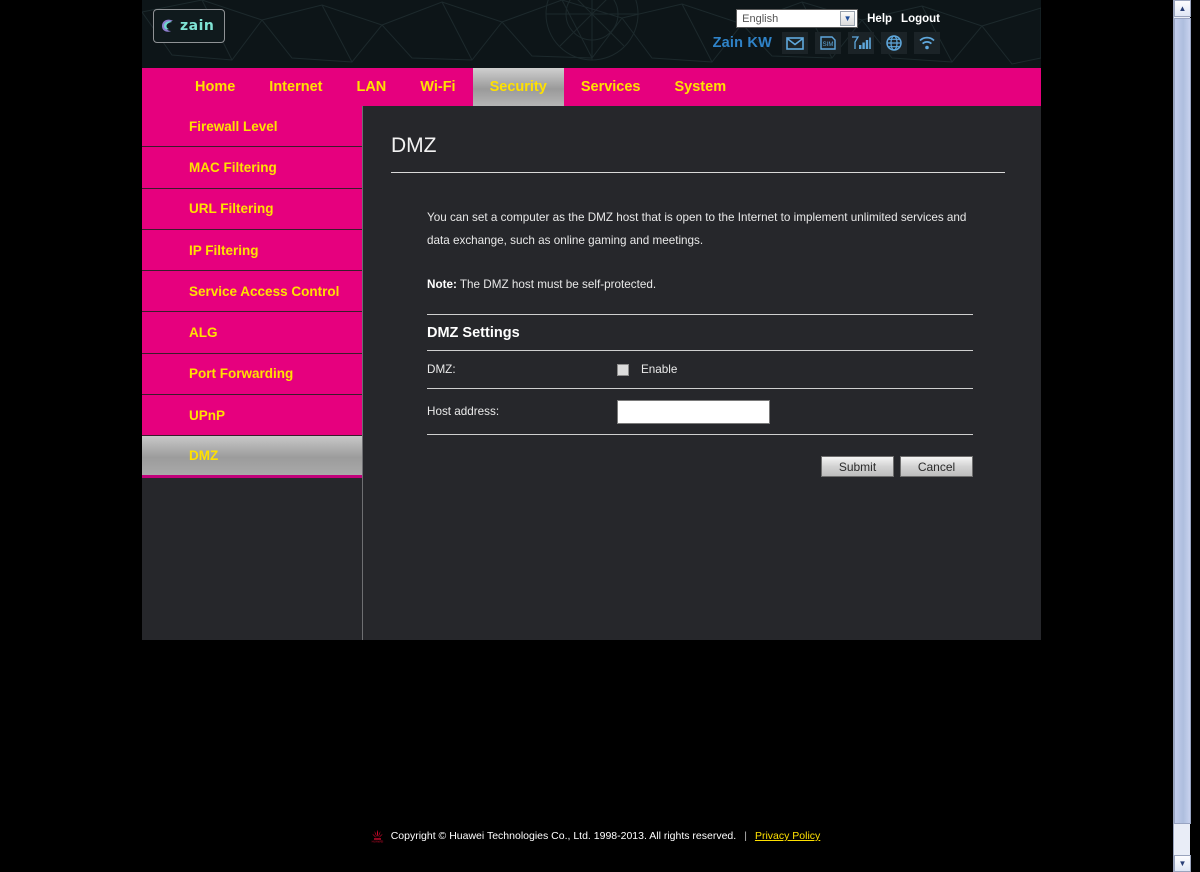 This screenshot has width=1200, height=872. Describe the element at coordinates (264, 291) in the screenshot. I see `sidebar-item-label: Service Access Control` at that location.